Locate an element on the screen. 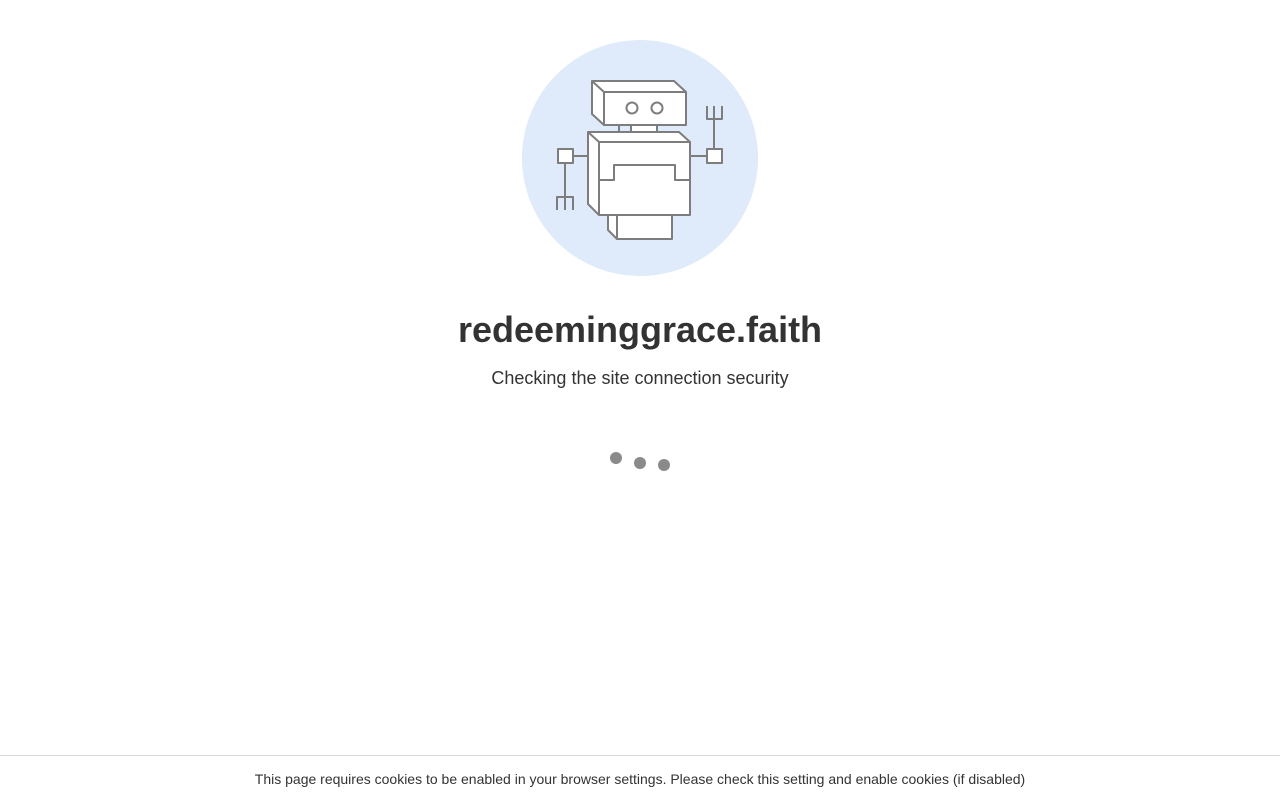 This screenshot has width=1280, height=800. robot-icon is located at coordinates (640, 158).